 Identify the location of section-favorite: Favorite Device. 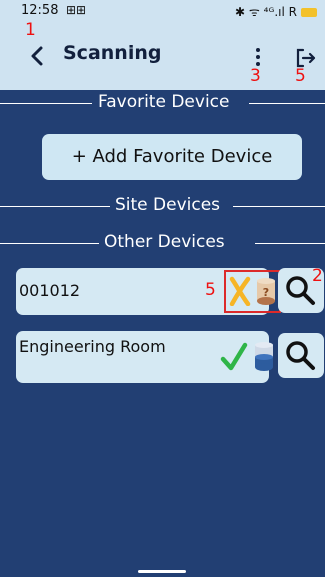
(162, 102).